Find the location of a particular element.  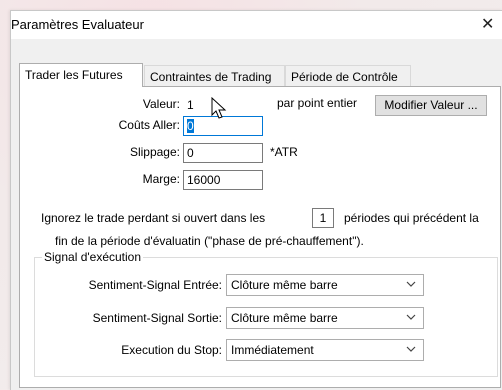

valeur-label: Valeur: is located at coordinates (161, 104).